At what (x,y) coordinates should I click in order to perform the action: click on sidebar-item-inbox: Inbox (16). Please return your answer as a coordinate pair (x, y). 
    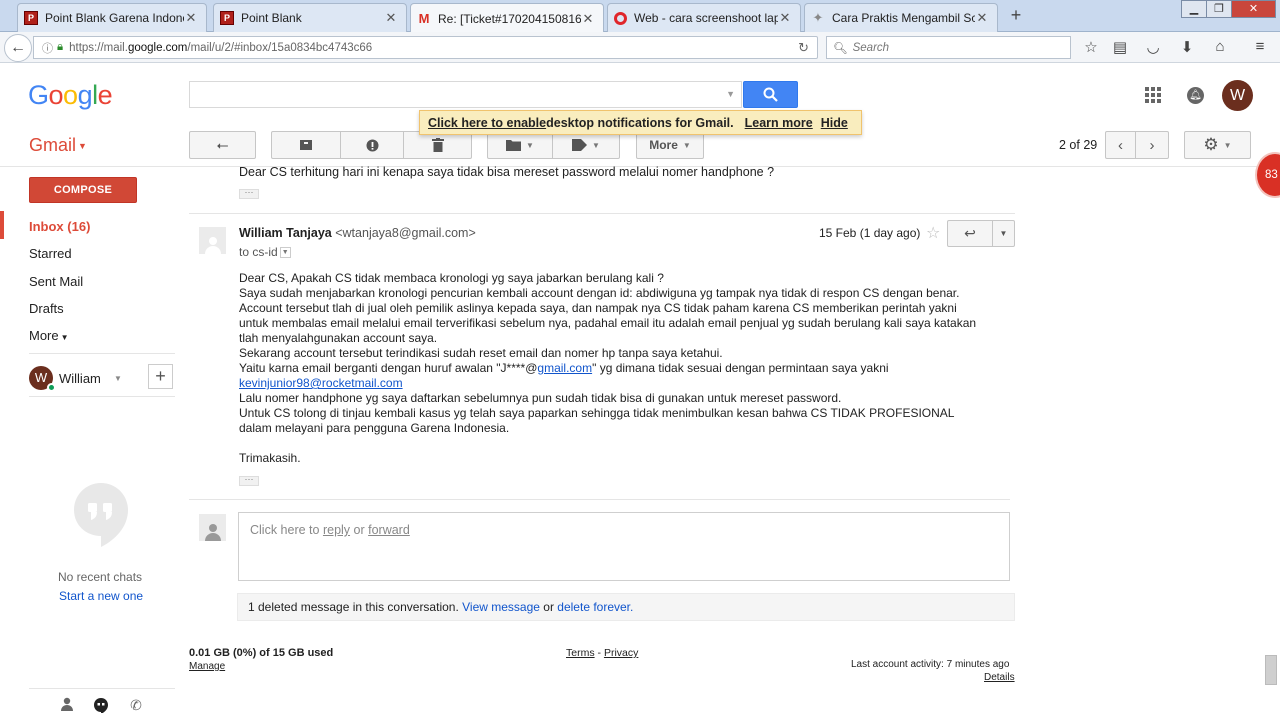
    Looking at the image, I should click on (59, 226).